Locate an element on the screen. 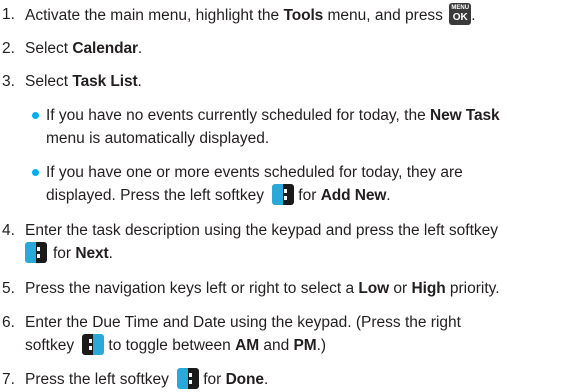 This screenshot has height=392, width=580. step-number: 7. is located at coordinates (8, 379).